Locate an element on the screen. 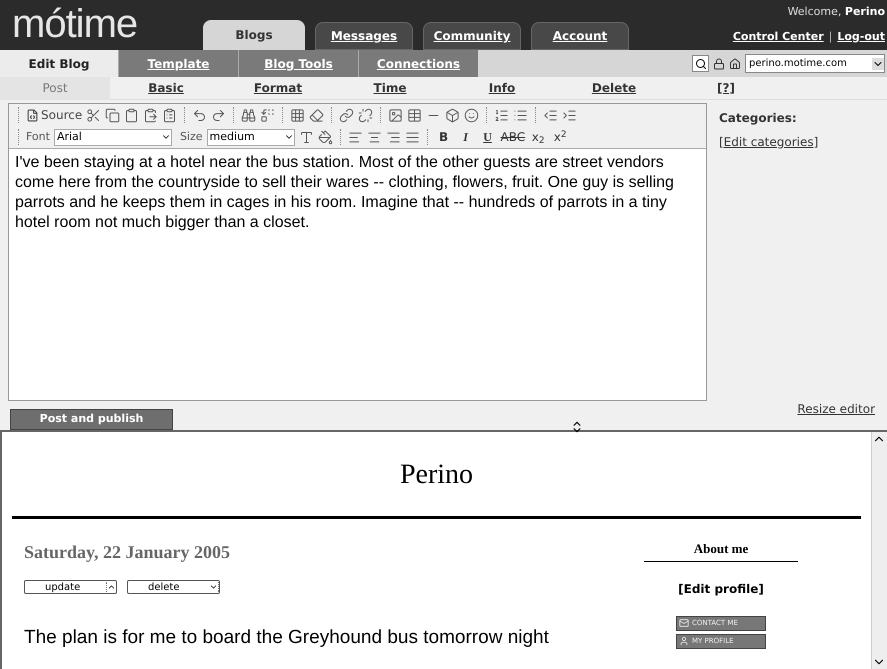 The width and height of the screenshot is (887, 669). redo-icon is located at coordinates (218, 115).